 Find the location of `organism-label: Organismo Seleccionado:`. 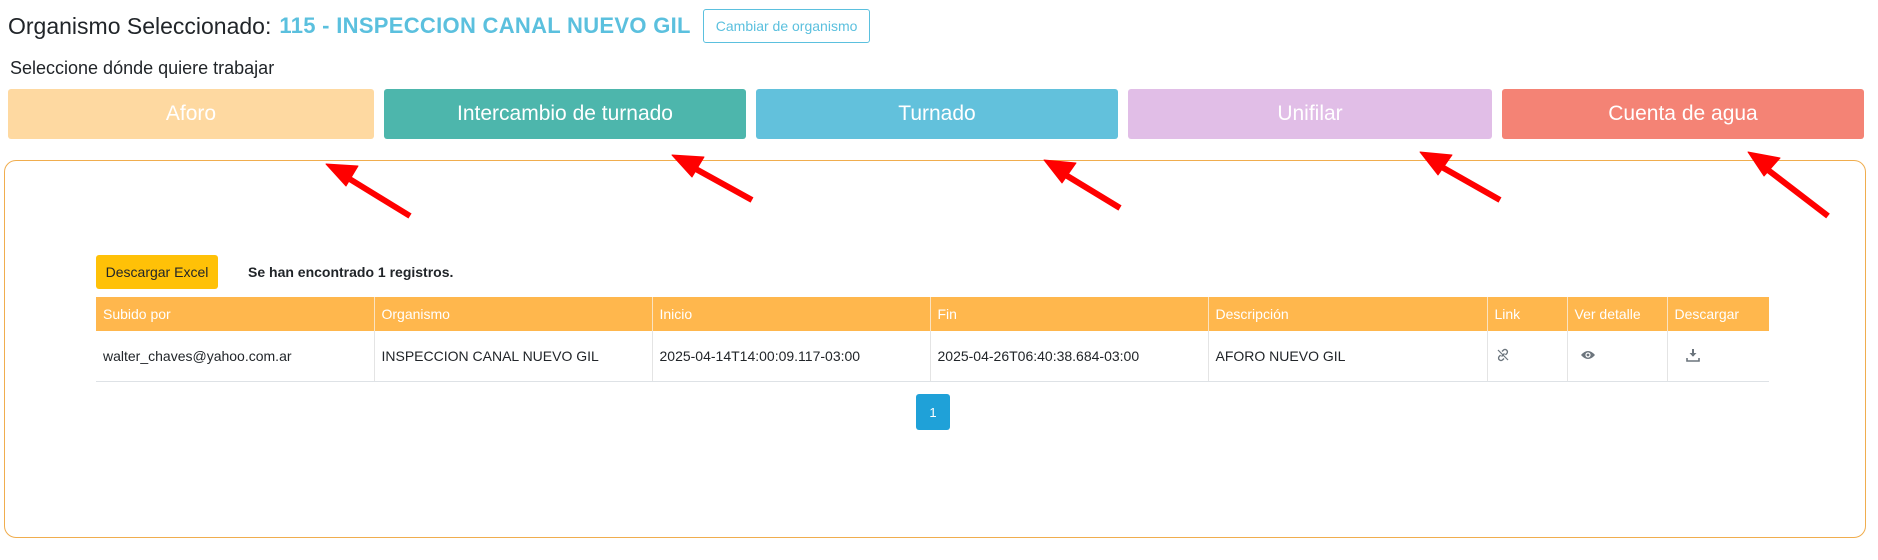

organism-label: Organismo Seleccionado: is located at coordinates (140, 25).